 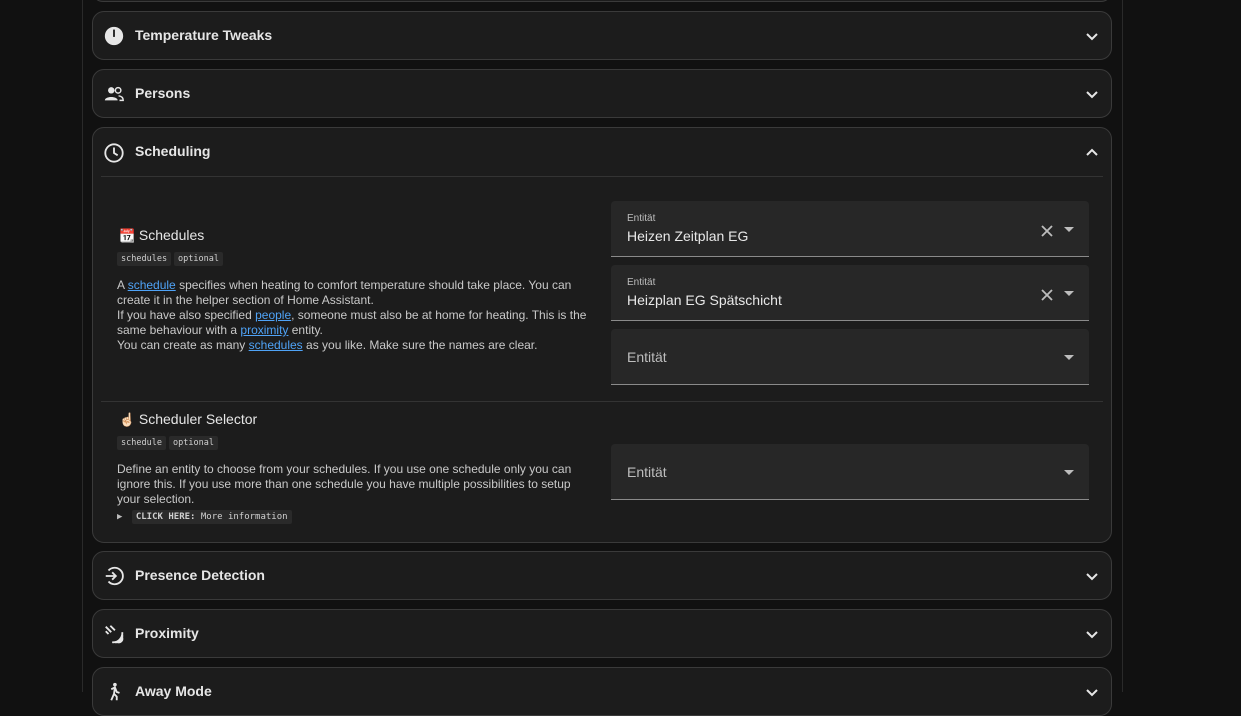 What do you see at coordinates (141, 443) in the screenshot?
I see `tag-key: schedule` at bounding box center [141, 443].